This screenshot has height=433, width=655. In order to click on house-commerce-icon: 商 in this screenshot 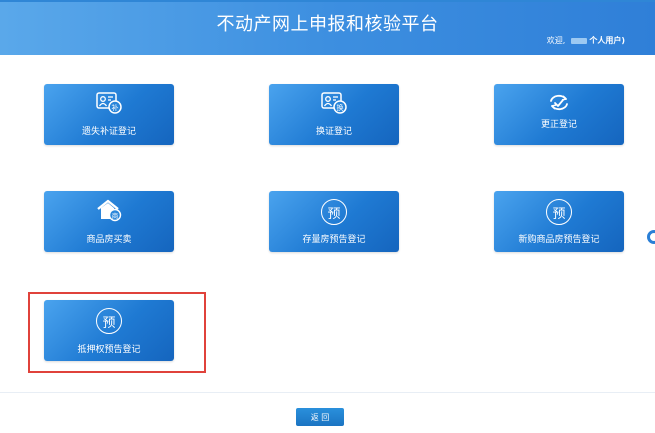, I will do `click(109, 210)`.